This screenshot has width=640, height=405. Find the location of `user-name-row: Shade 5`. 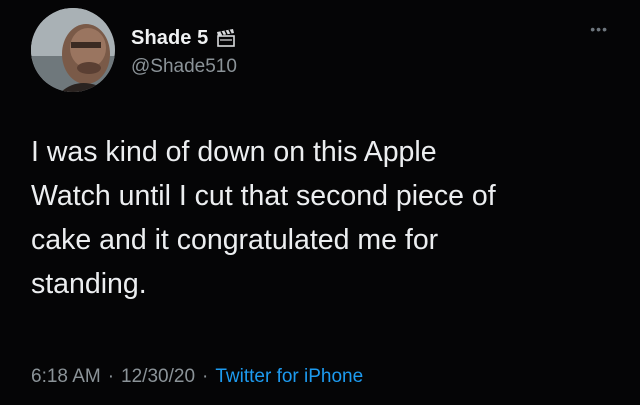

user-name-row: Shade 5 is located at coordinates (184, 38).